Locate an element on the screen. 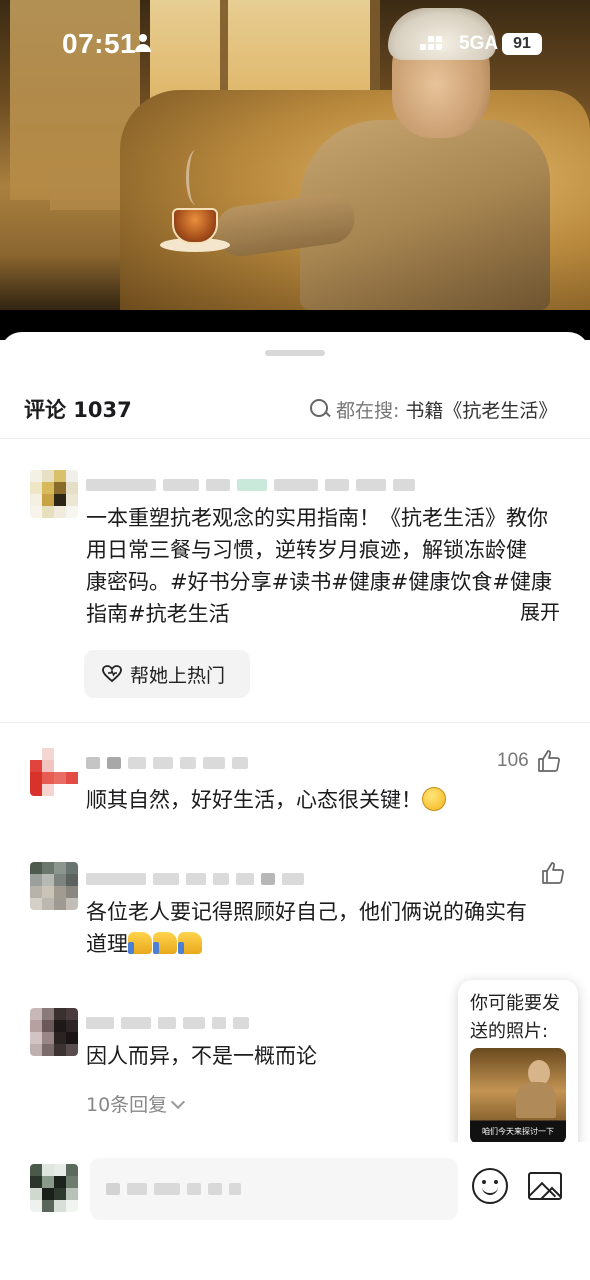  suggested-photo-thumbnail: 咱们今天来探讨一下 is located at coordinates (518, 1096).